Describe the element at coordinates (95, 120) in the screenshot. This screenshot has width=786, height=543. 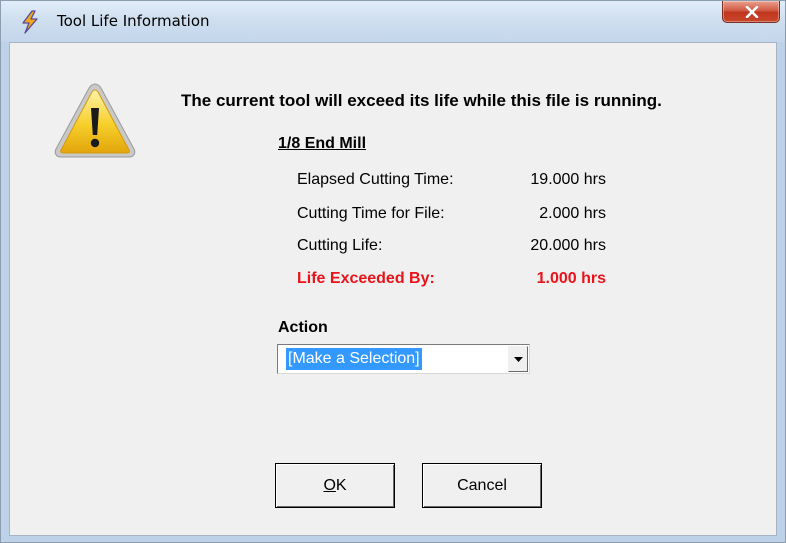
I see `warning-icon` at that location.